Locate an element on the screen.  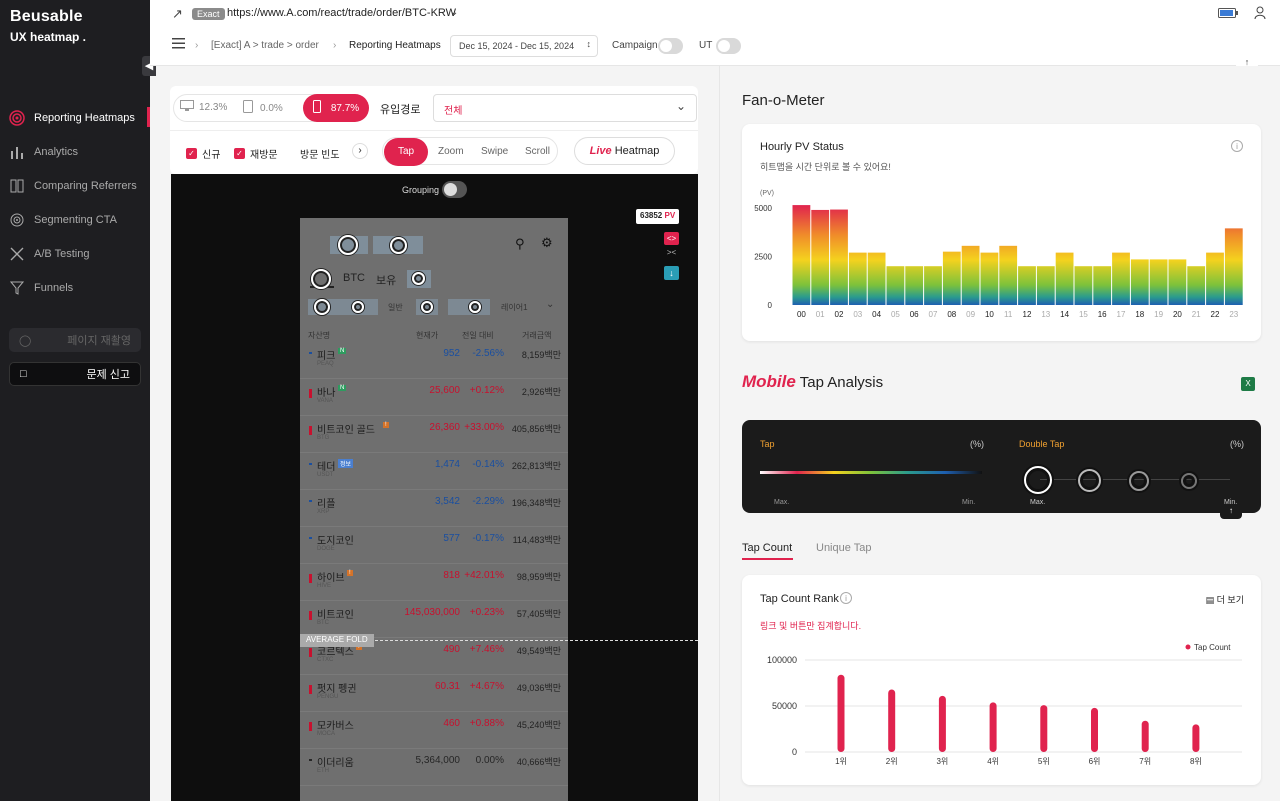
tab-holdings: 보유 is located at coordinates (386, 280).